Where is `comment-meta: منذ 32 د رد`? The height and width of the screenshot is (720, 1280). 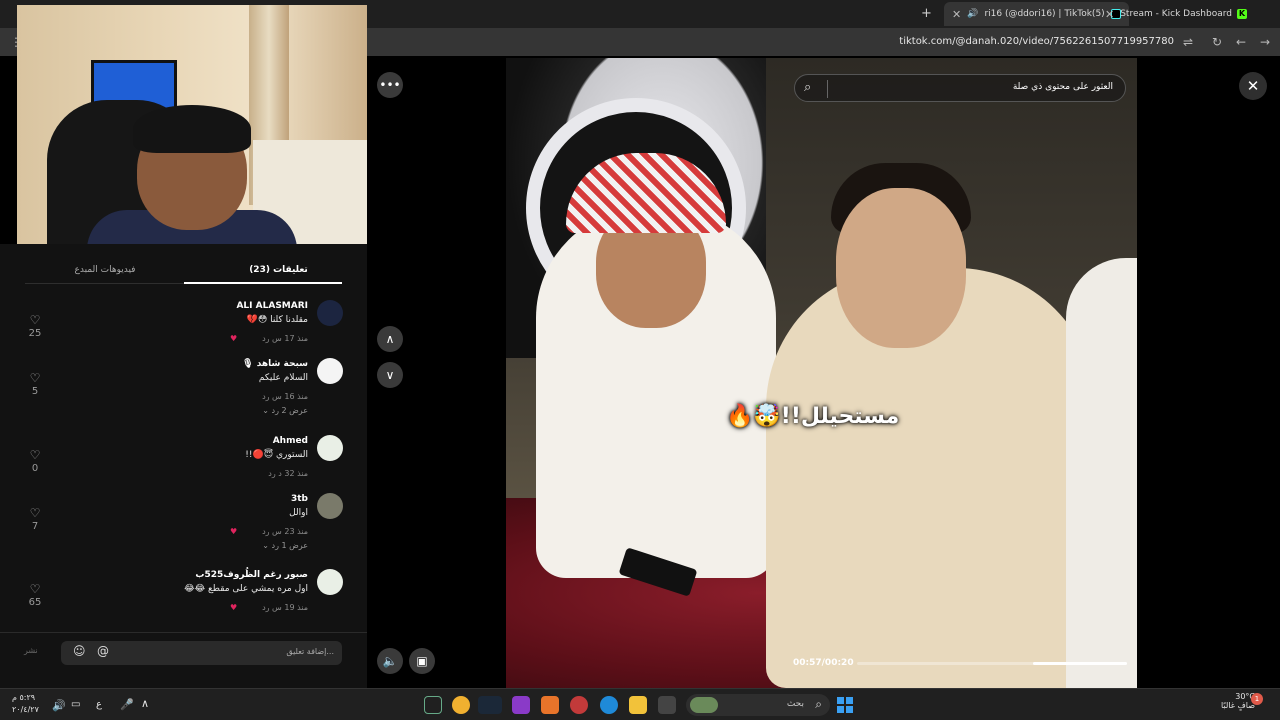
comment-meta: منذ 32 د رد is located at coordinates (288, 473).